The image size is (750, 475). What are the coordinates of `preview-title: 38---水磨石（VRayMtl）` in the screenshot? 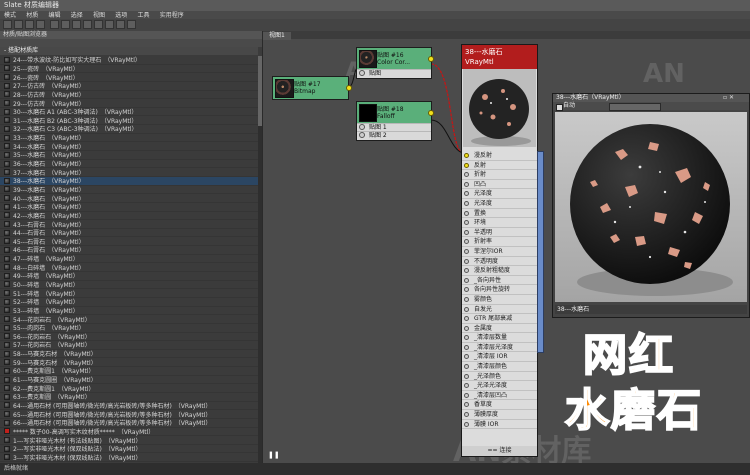 It's located at (651, 98).